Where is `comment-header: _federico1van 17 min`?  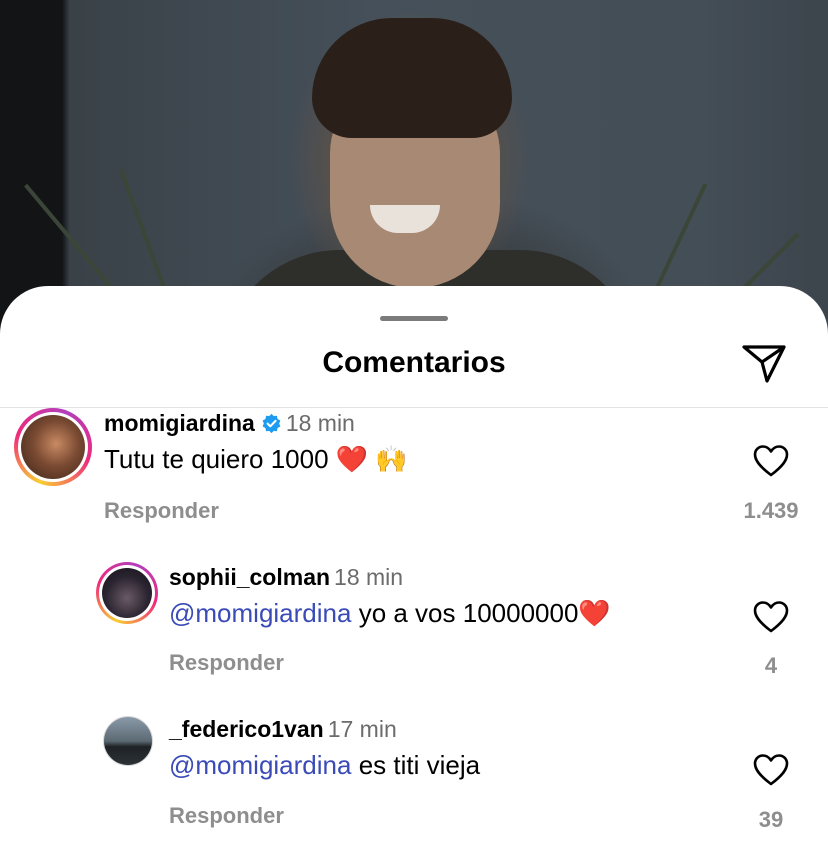
comment-header: _federico1van 17 min is located at coordinates (283, 729).